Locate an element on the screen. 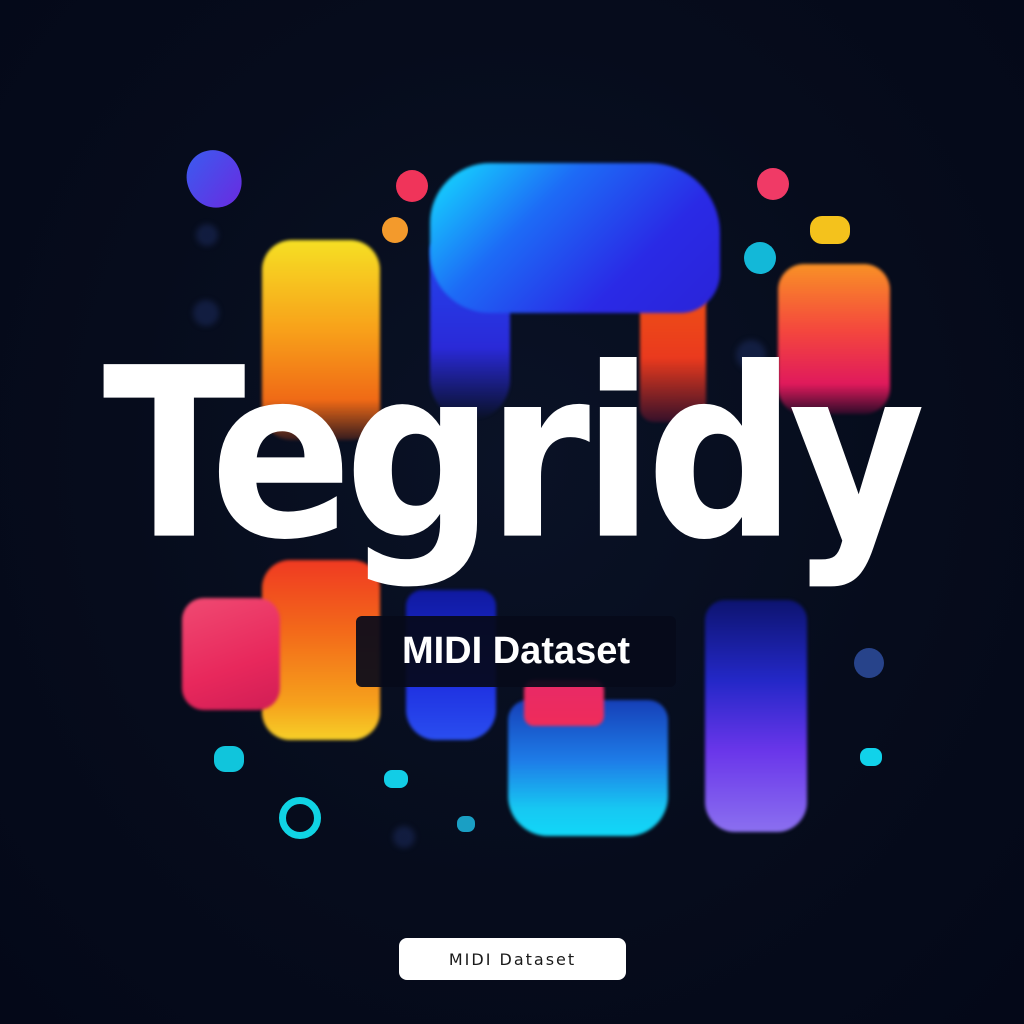 The height and width of the screenshot is (1024, 1024). dataset-badge: MIDI Dataset is located at coordinates (512, 959).